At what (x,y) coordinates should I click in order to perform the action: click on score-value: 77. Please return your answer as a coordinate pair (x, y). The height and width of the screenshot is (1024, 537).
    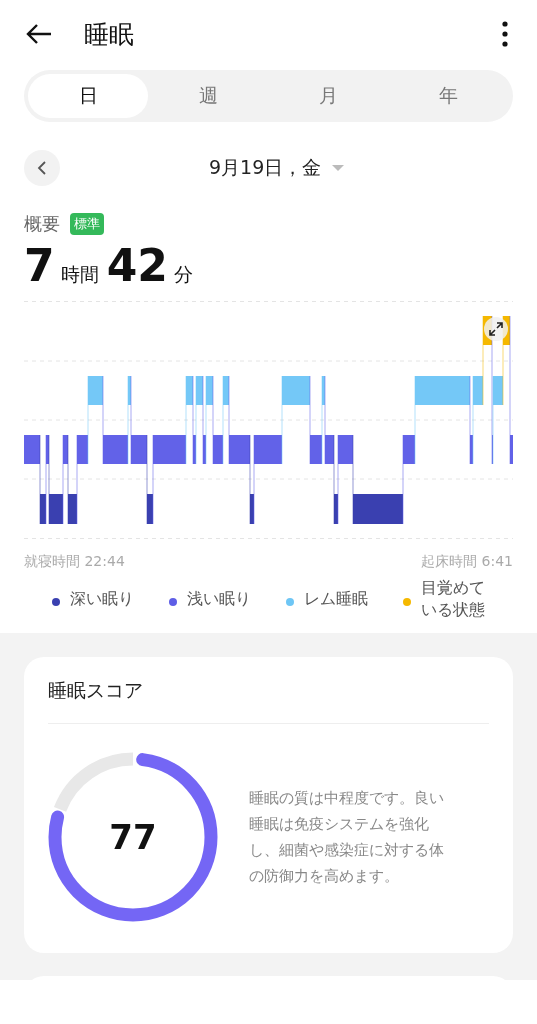
    Looking at the image, I should click on (133, 837).